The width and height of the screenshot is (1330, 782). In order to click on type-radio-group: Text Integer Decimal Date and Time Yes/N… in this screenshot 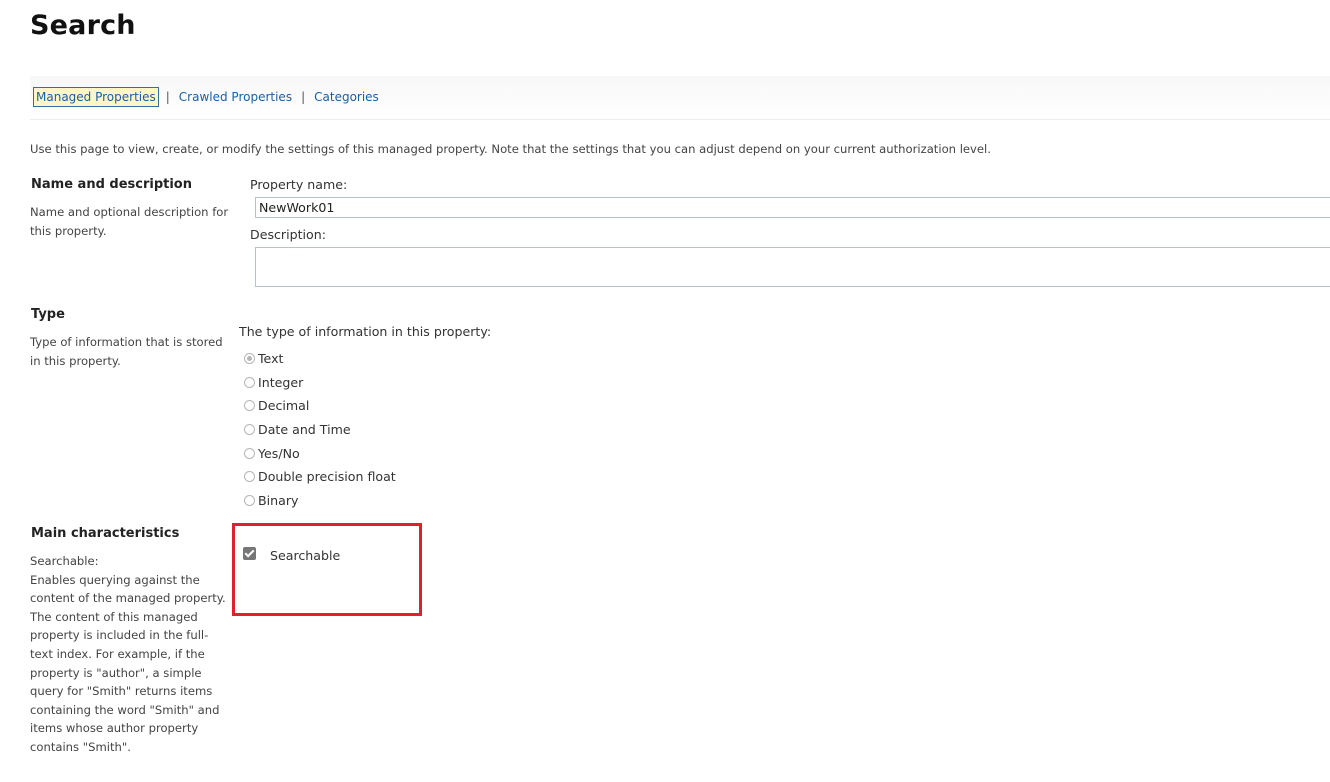, I will do `click(320, 429)`.